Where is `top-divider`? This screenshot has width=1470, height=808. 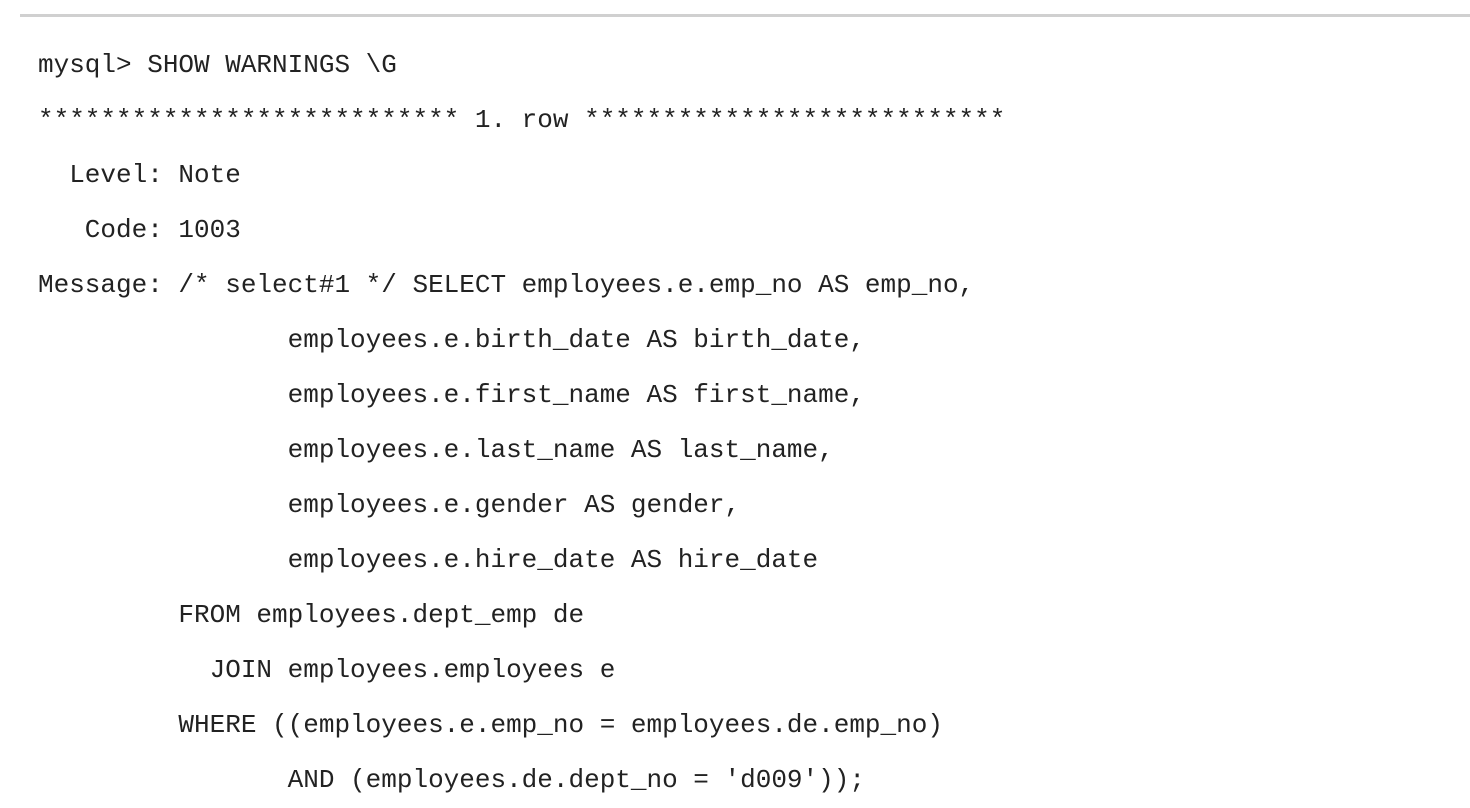
top-divider is located at coordinates (745, 15).